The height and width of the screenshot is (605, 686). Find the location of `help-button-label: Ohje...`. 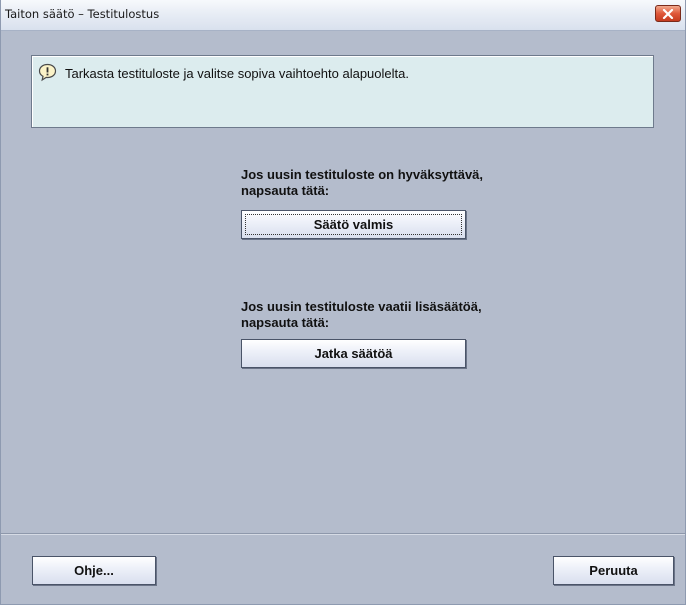

help-button-label: Ohje... is located at coordinates (94, 570).